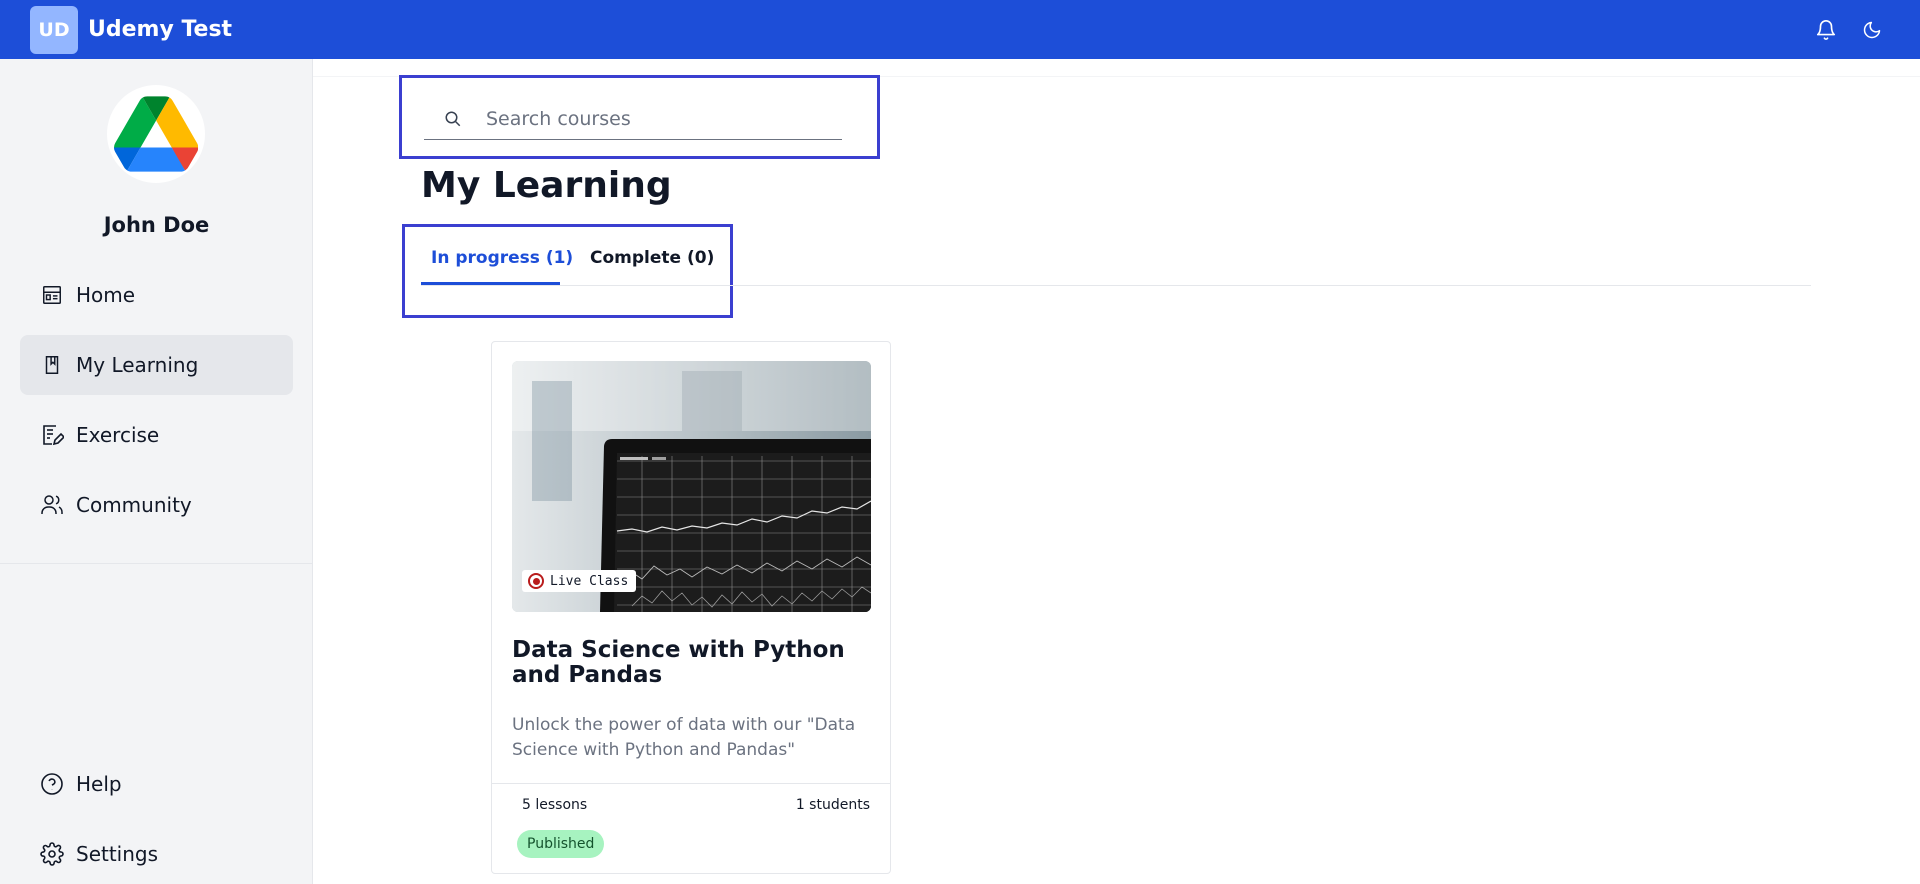  Describe the element at coordinates (555, 805) in the screenshot. I see `lessons-count: 5 lessons` at that location.